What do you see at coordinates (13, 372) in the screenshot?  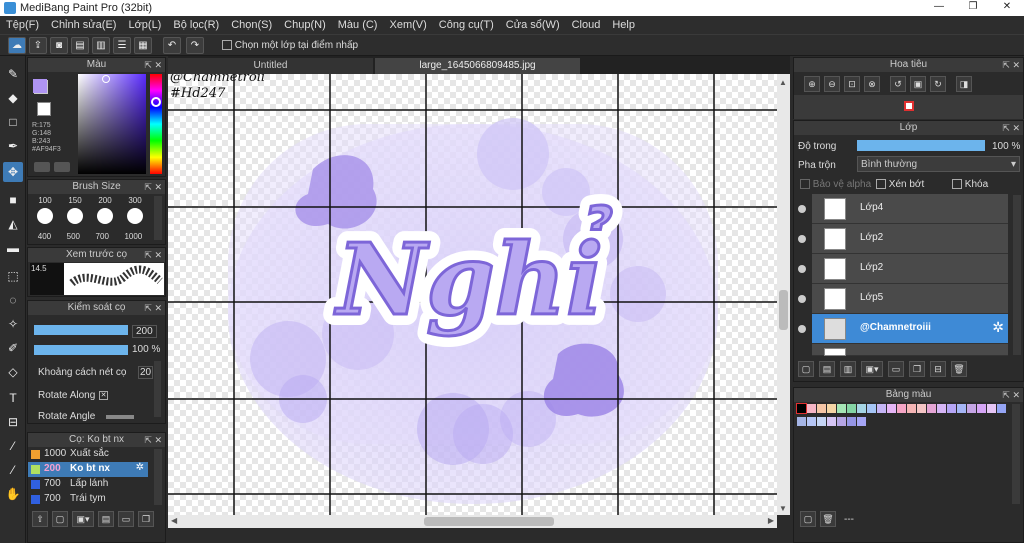 I see `select-eraser-icon: ◇` at bounding box center [13, 372].